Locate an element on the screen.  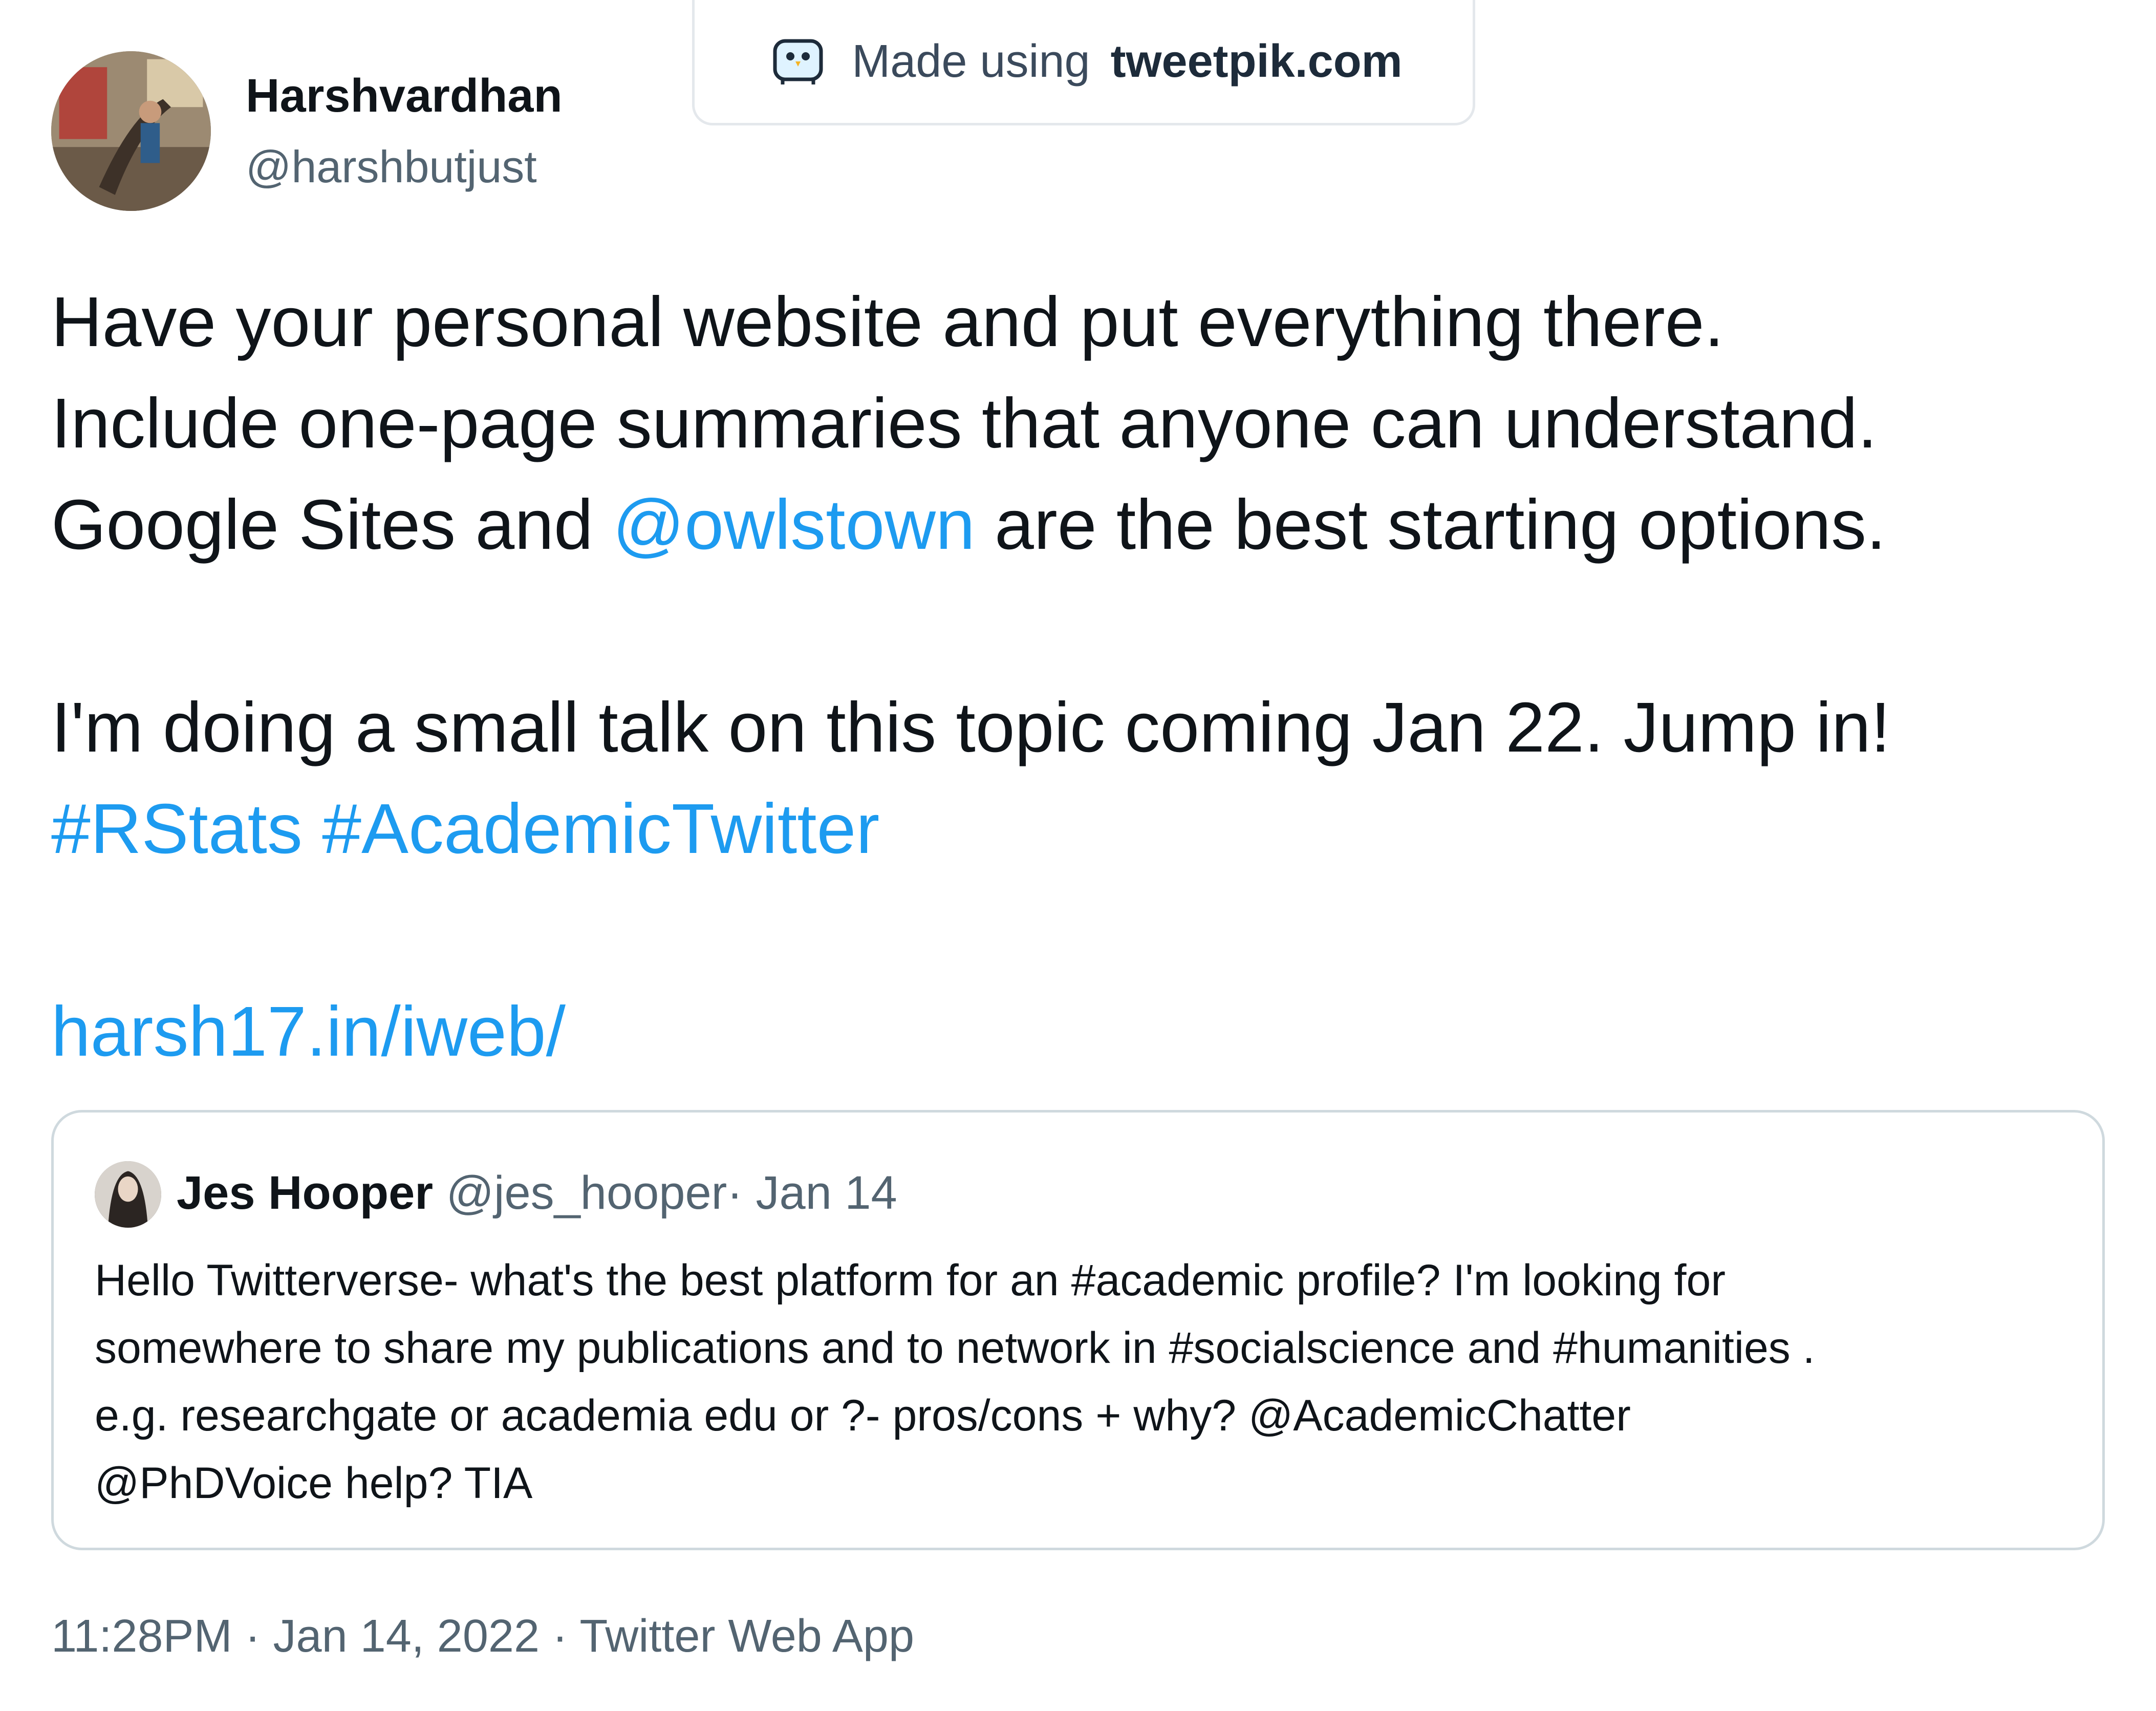
quoted-tweet-header: Jes Hooper @jes_hooper· Jan 14 is located at coordinates (537, 1193).